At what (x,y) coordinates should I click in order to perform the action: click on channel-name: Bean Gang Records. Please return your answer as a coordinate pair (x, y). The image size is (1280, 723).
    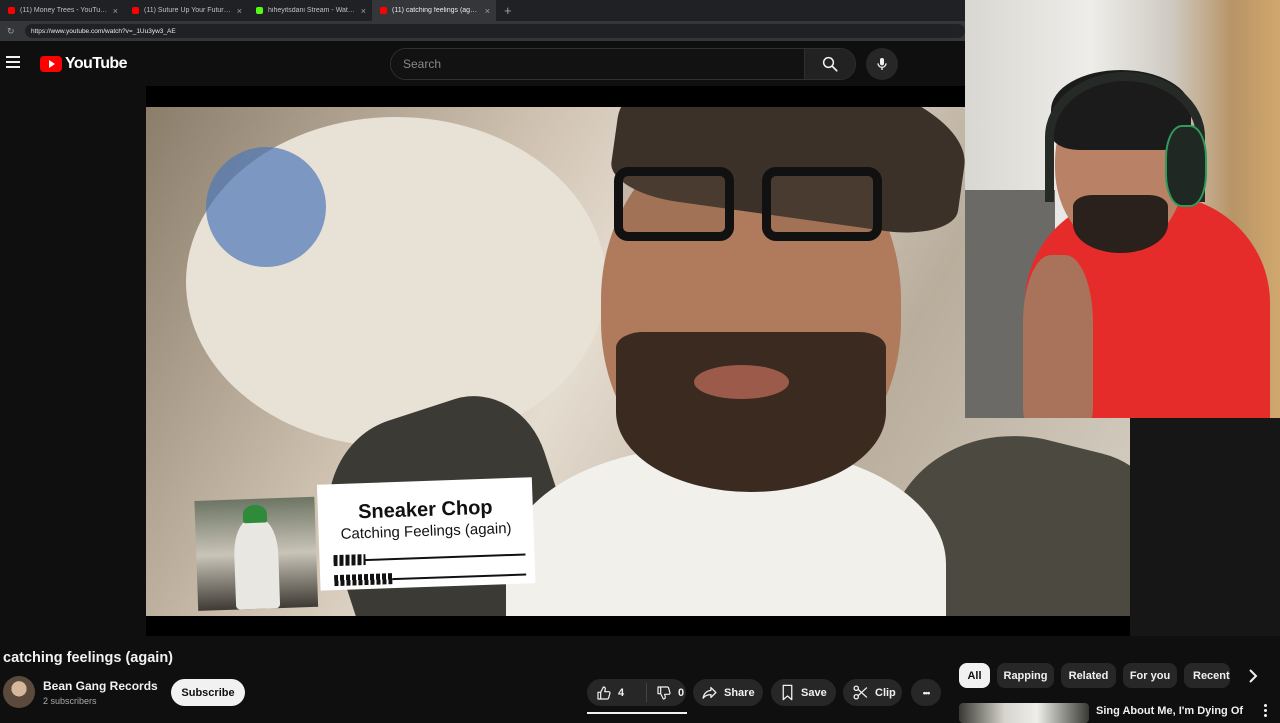
    Looking at the image, I should click on (100, 686).